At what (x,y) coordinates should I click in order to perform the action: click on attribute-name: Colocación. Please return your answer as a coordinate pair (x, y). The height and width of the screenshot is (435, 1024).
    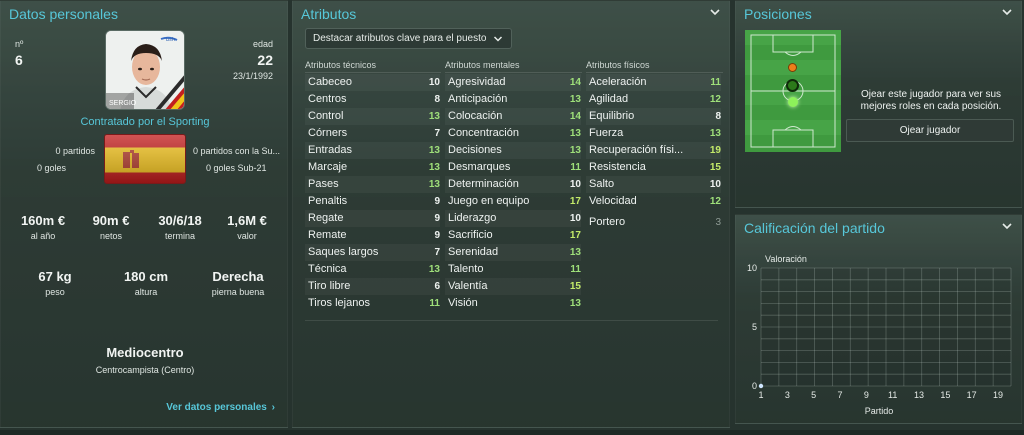
    Looking at the image, I should click on (475, 116).